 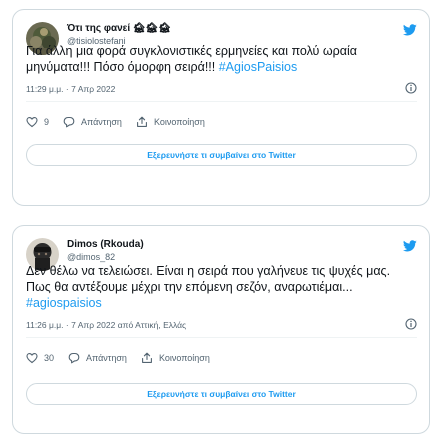 I want to click on tweet-actions: 30 Απάντηση Κοινοποίηση, so click(x=221, y=358).